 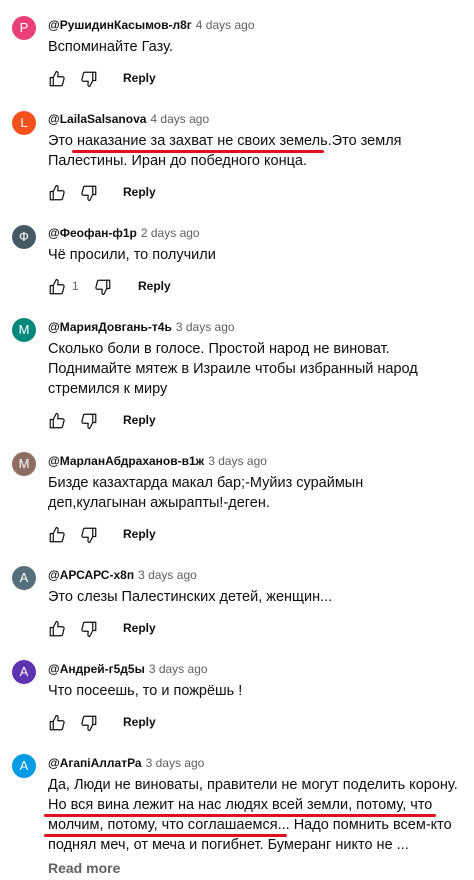 I want to click on comment-author: @АРСАРС-х8п, so click(x=91, y=575).